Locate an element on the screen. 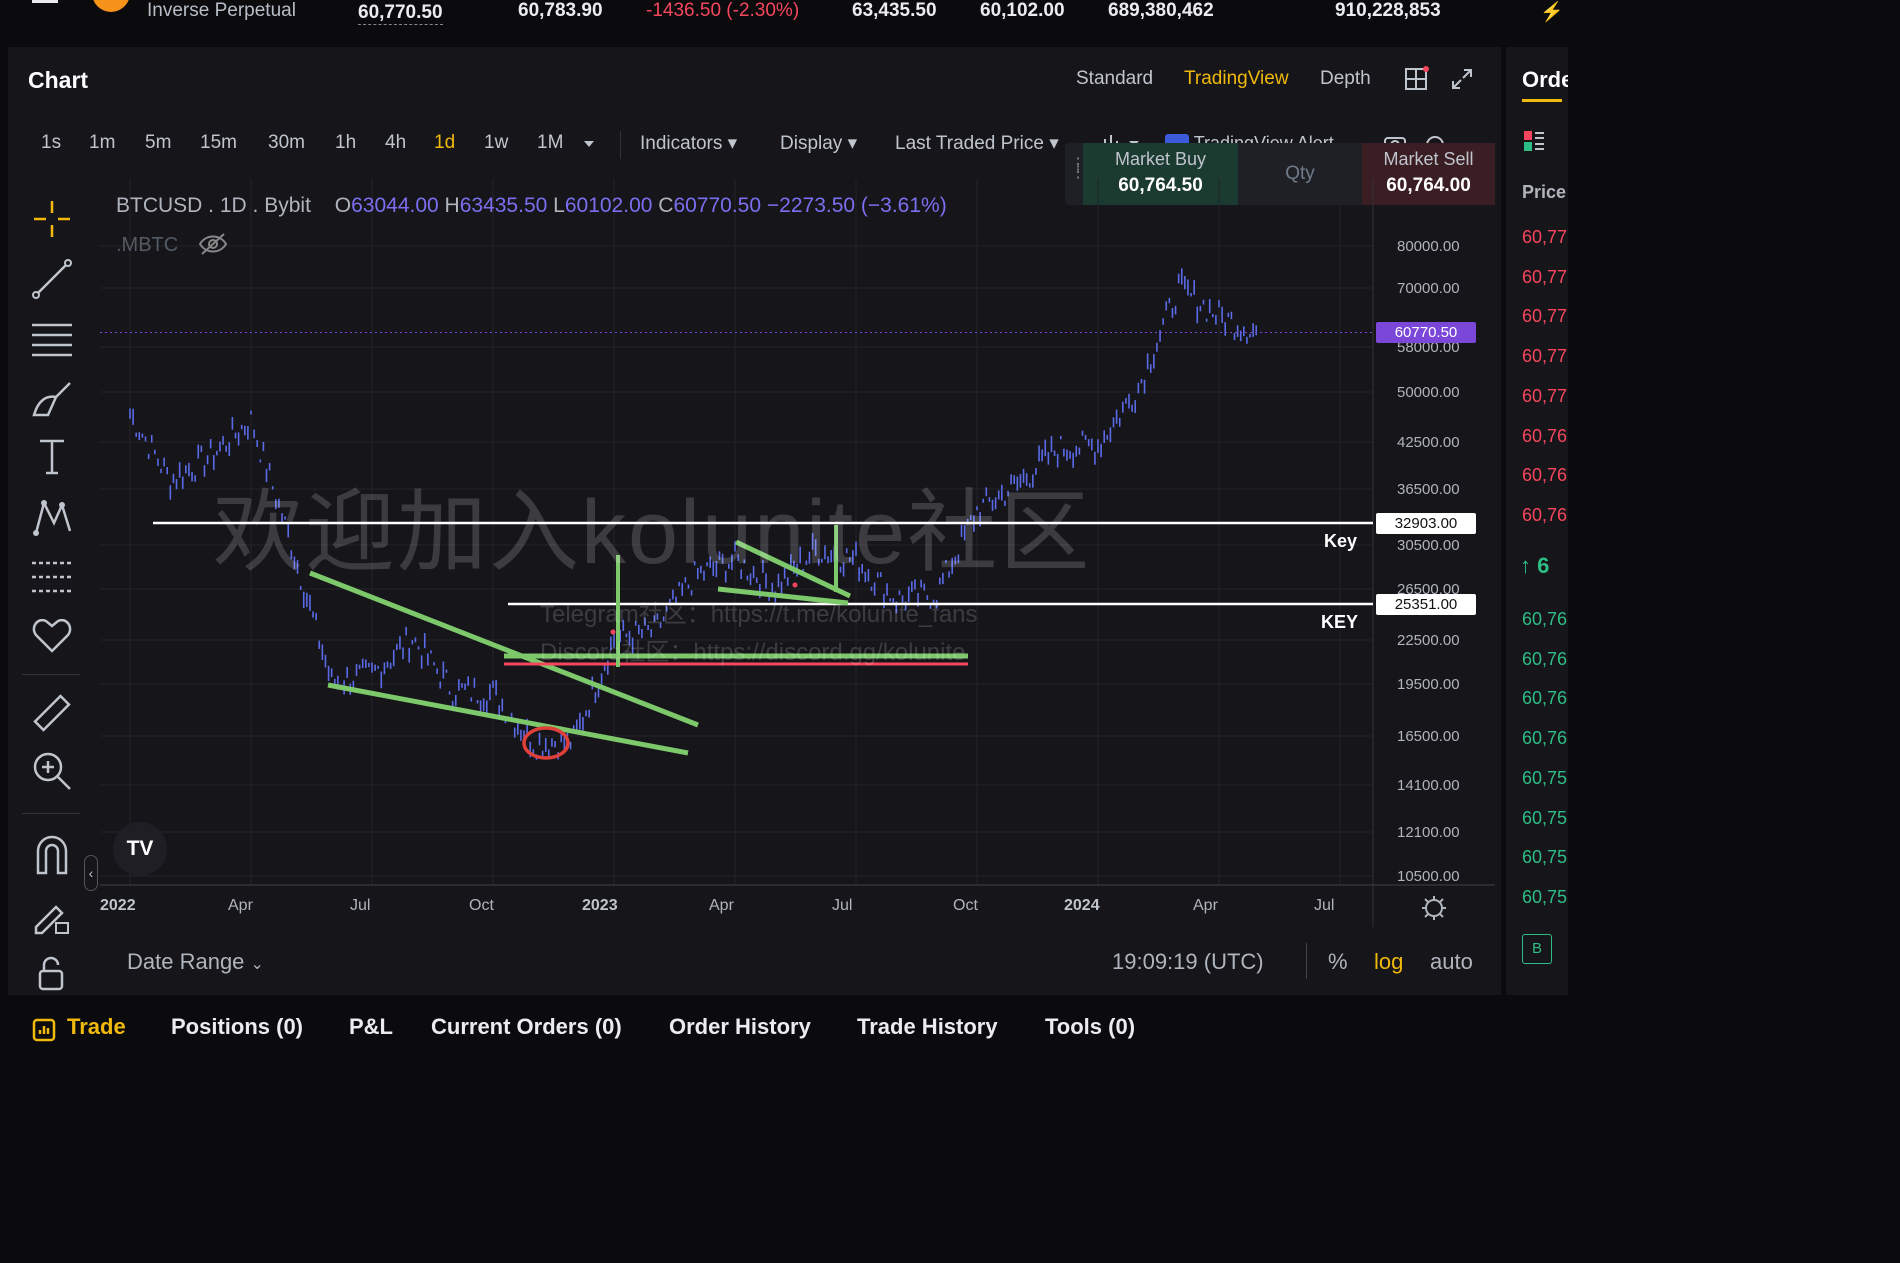 The image size is (1900, 1263). title-underline is located at coordinates (1542, 100).